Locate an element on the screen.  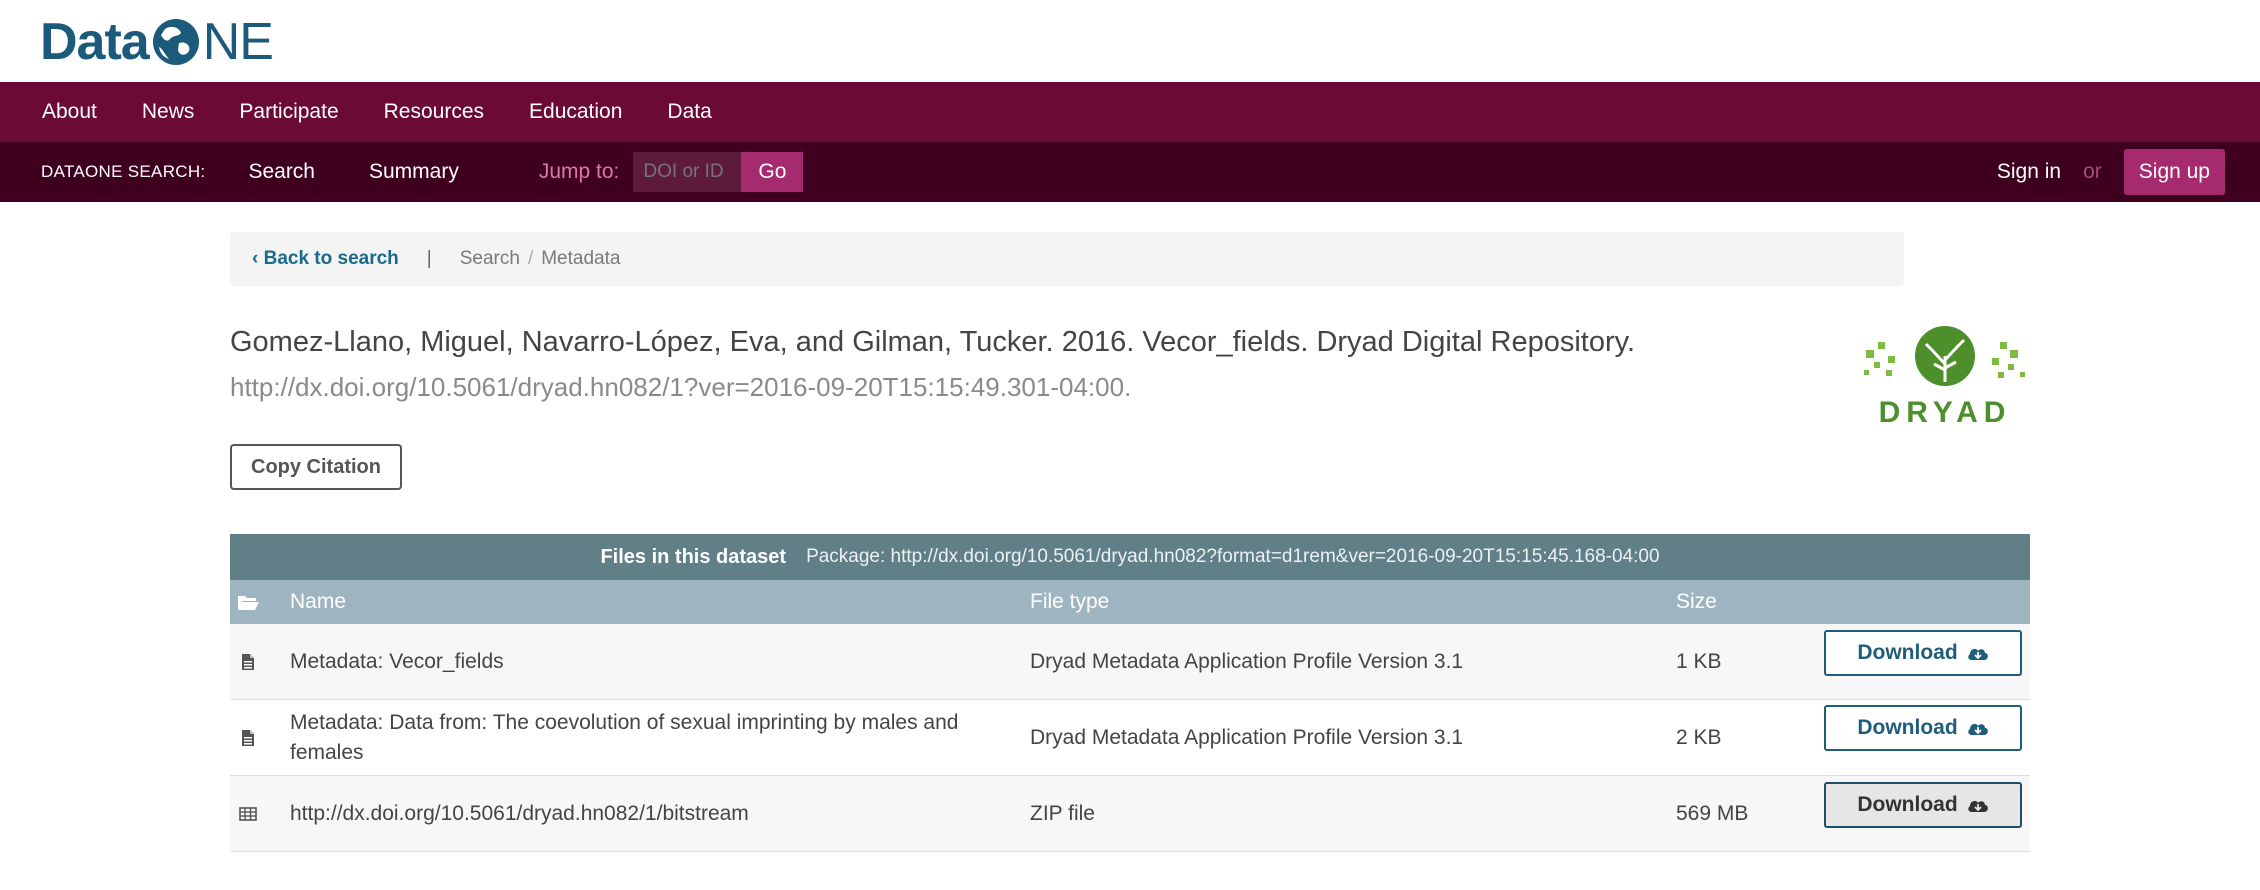
file-size: 2 KB is located at coordinates (1699, 737).